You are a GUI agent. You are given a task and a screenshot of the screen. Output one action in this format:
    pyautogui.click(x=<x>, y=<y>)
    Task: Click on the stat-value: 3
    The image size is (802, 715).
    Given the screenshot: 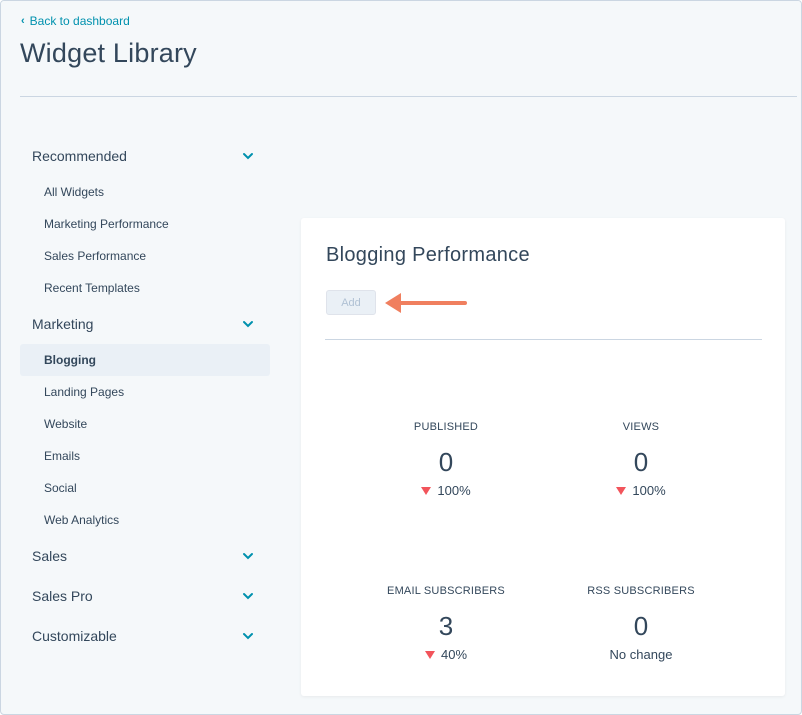 What is the action you would take?
    pyautogui.click(x=446, y=626)
    